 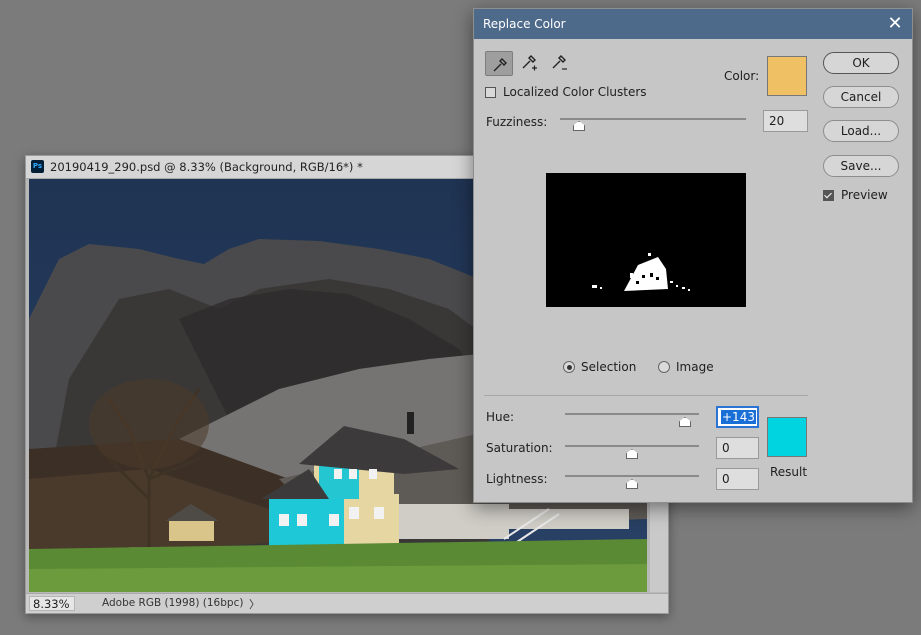 What do you see at coordinates (787, 76) in the screenshot?
I see `sample-color-swatch` at bounding box center [787, 76].